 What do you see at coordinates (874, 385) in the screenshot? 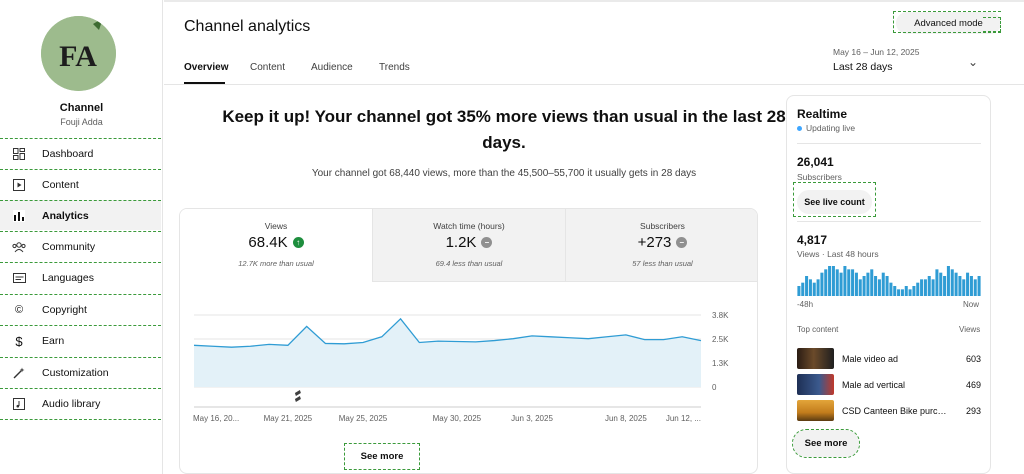
I see `video-title: Male ad vertical` at bounding box center [874, 385].